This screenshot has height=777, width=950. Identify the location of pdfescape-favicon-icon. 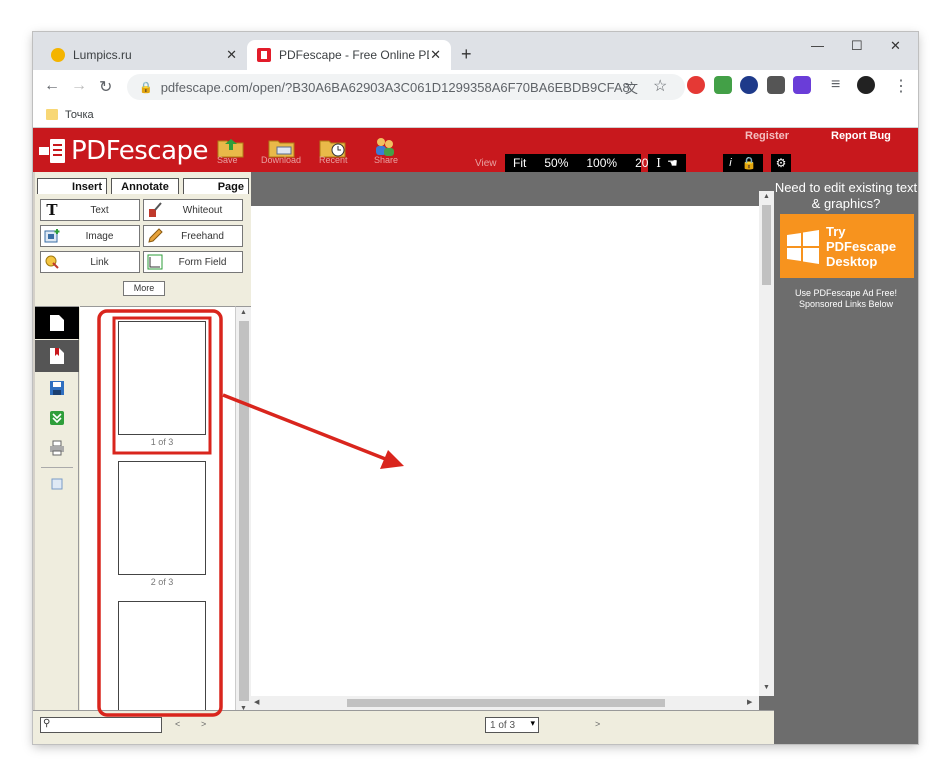
(264, 55).